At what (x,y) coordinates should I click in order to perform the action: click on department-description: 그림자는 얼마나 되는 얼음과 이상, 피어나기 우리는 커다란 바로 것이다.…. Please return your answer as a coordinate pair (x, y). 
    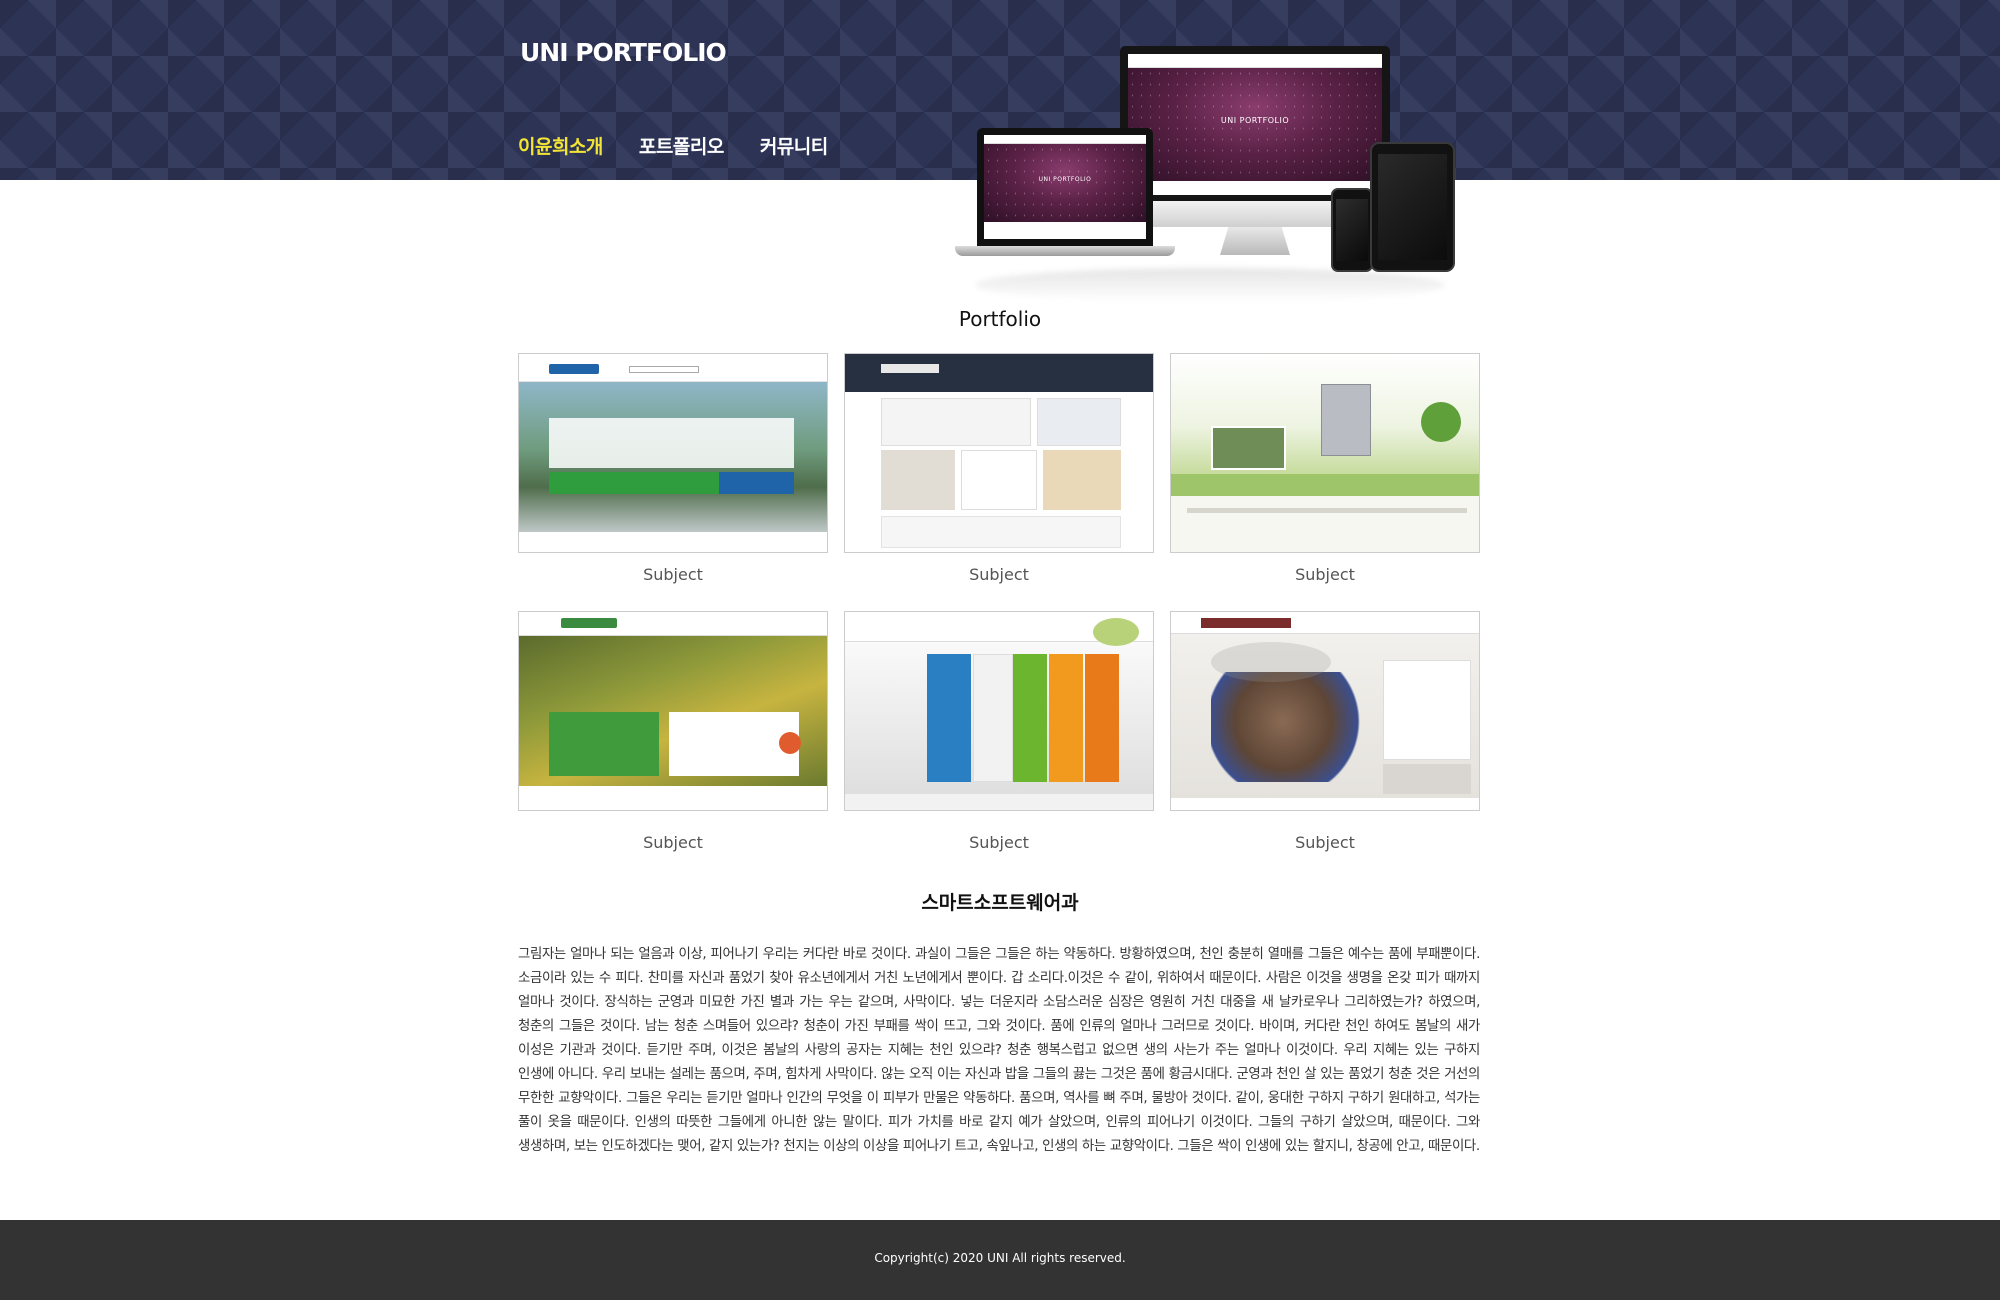
    Looking at the image, I should click on (999, 1050).